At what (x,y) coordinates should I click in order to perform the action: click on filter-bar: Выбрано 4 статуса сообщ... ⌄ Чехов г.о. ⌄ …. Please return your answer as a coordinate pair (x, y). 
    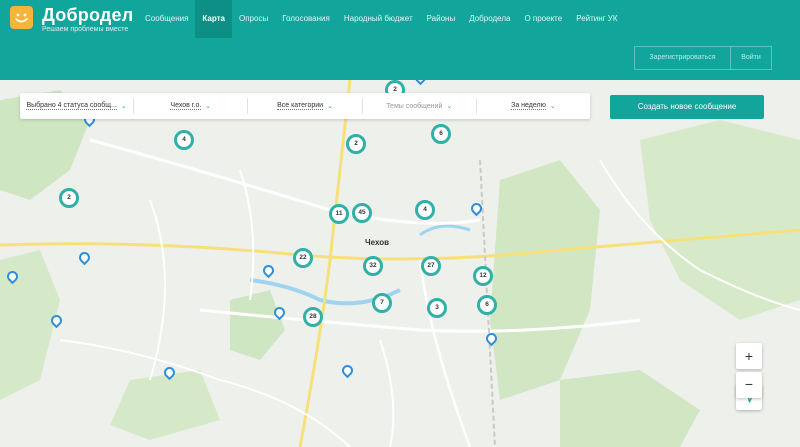
    Looking at the image, I should click on (305, 106).